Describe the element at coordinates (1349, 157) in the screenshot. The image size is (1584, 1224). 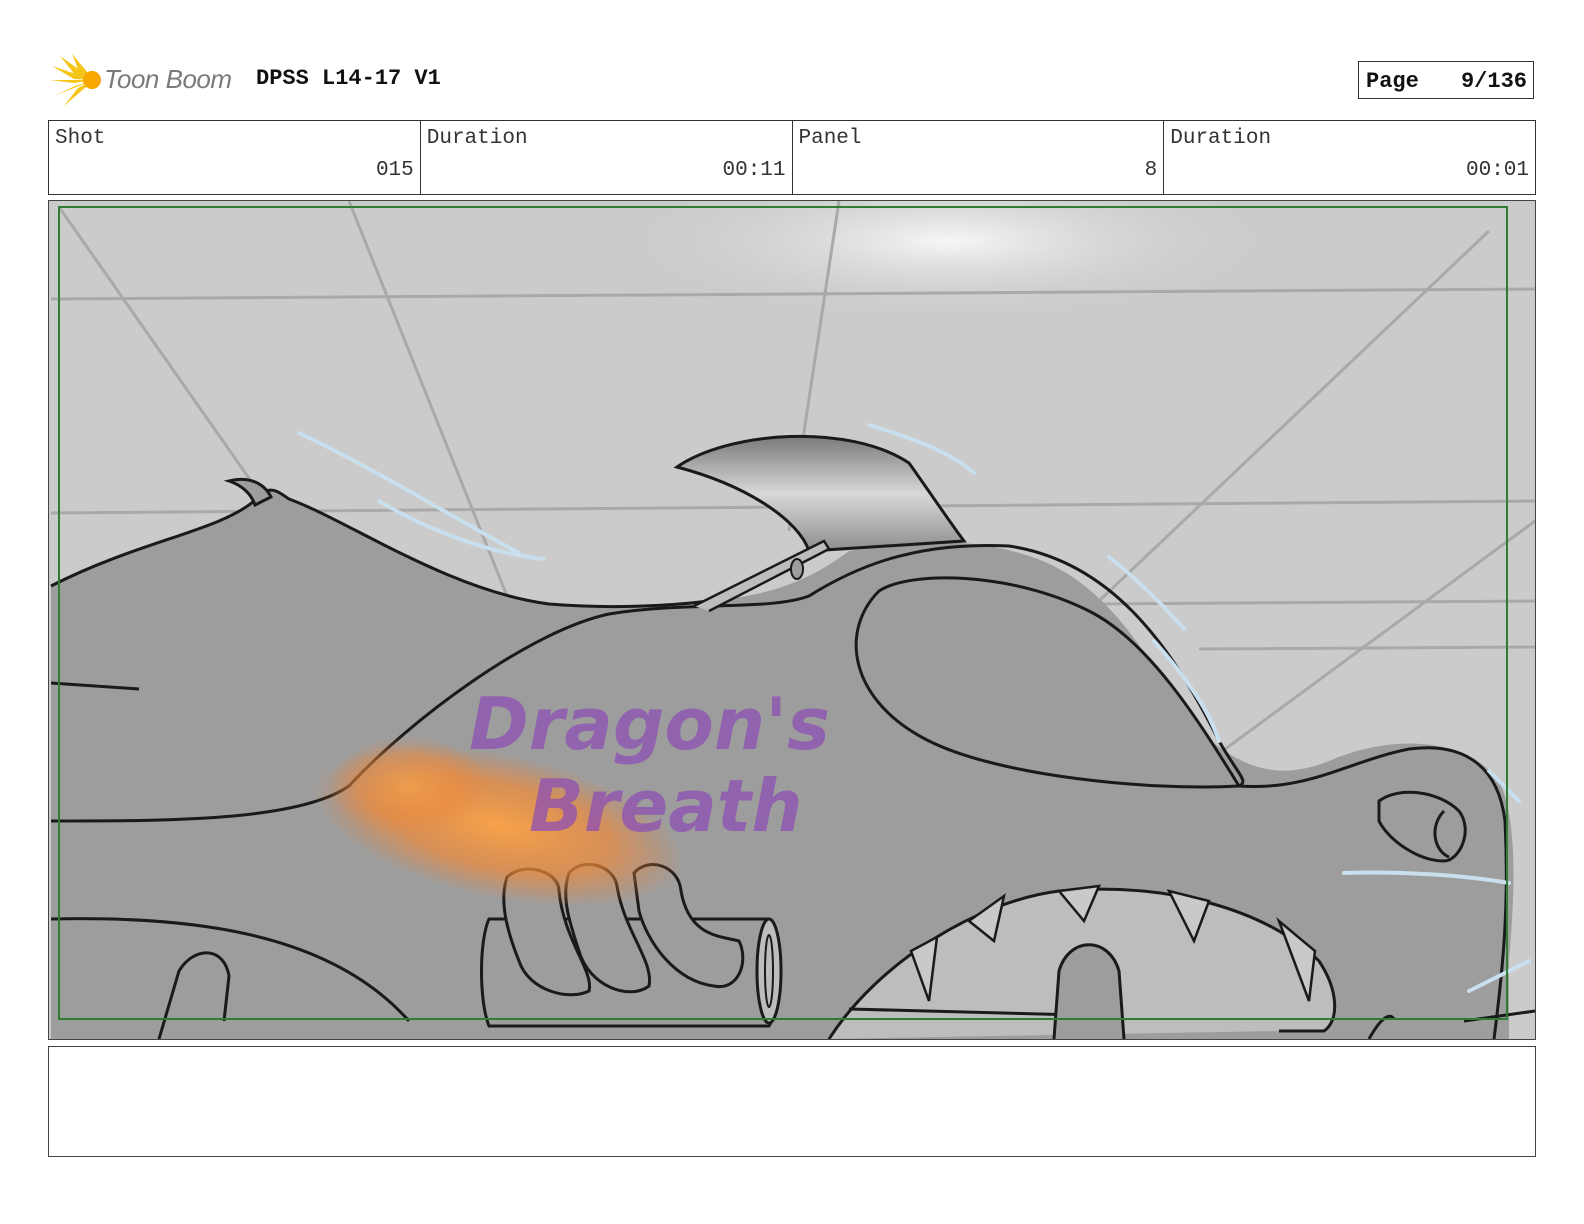
I see `panel-duration-cell: Duration 00:01` at that location.